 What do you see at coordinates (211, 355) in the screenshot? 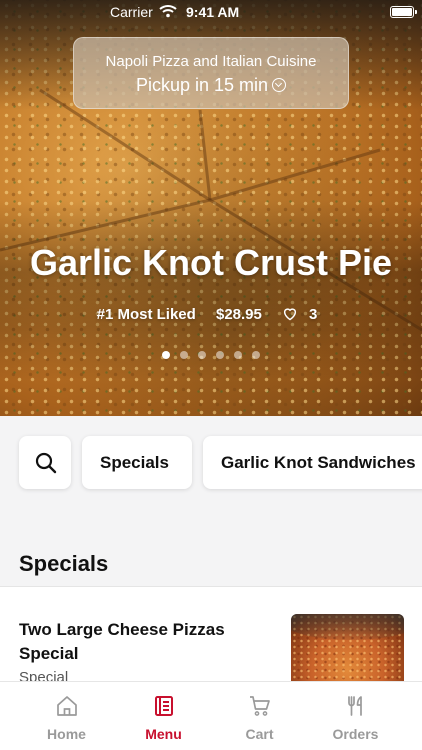
I see `carousel-indicator` at bounding box center [211, 355].